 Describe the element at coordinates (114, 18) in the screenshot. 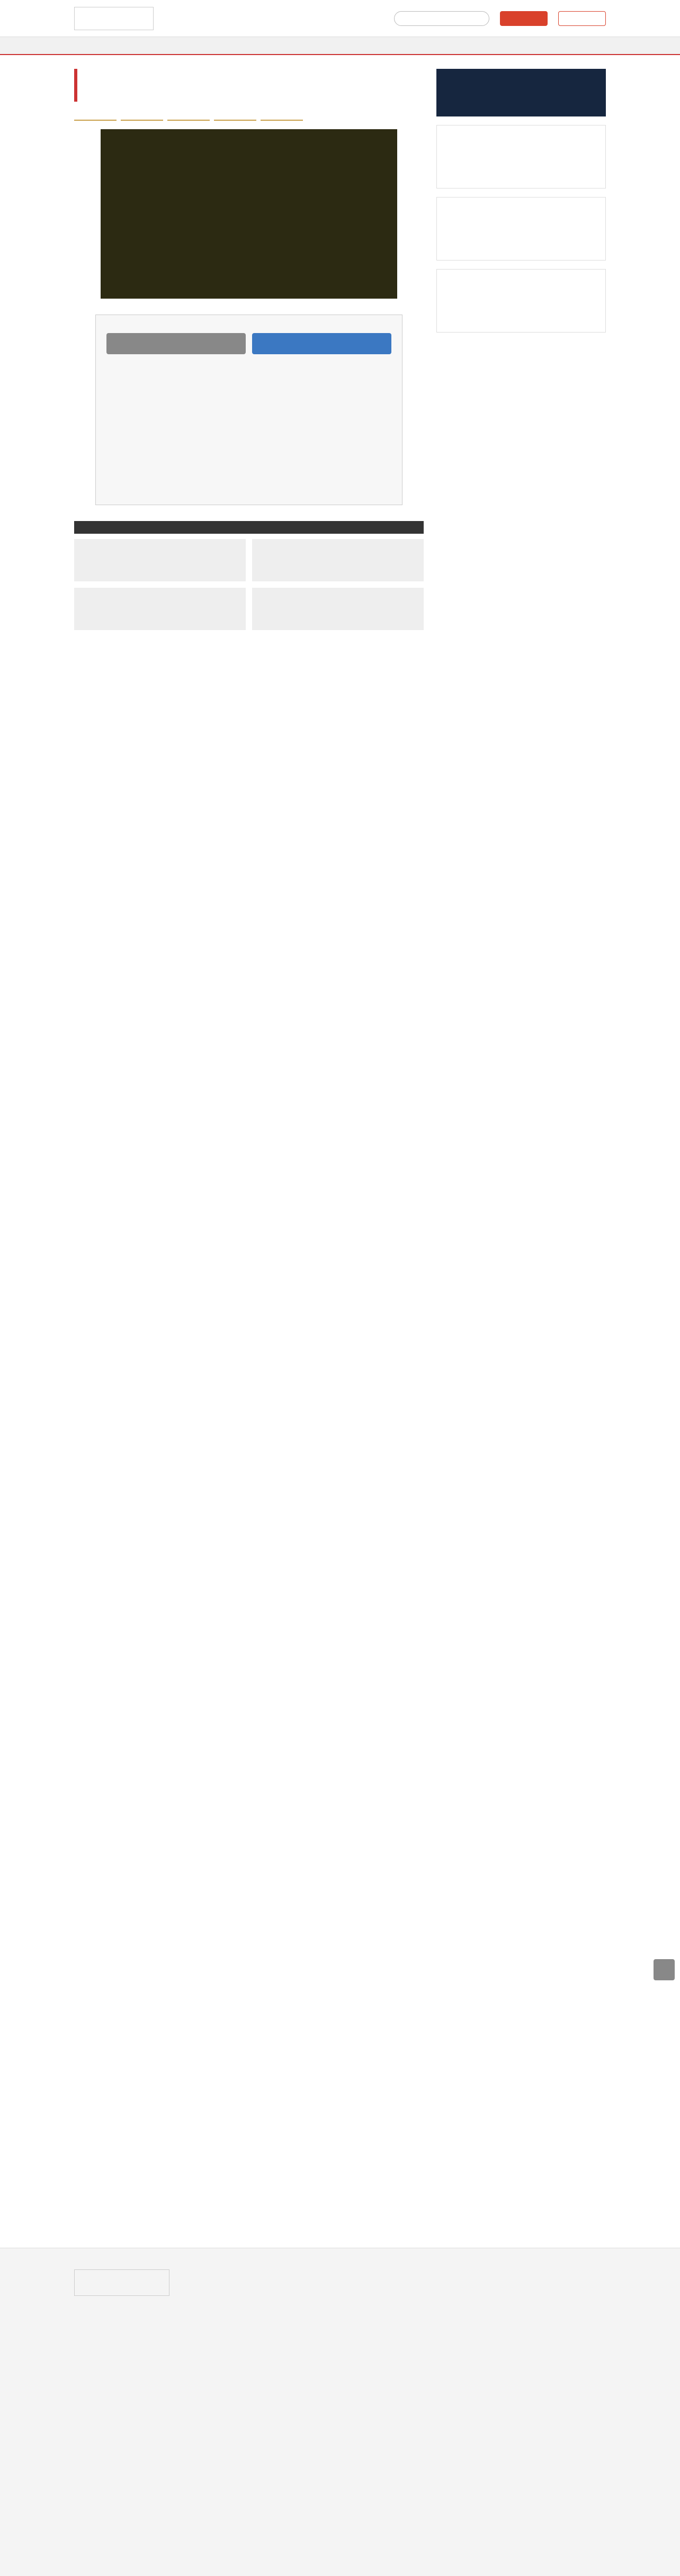

I see `site-logo` at that location.